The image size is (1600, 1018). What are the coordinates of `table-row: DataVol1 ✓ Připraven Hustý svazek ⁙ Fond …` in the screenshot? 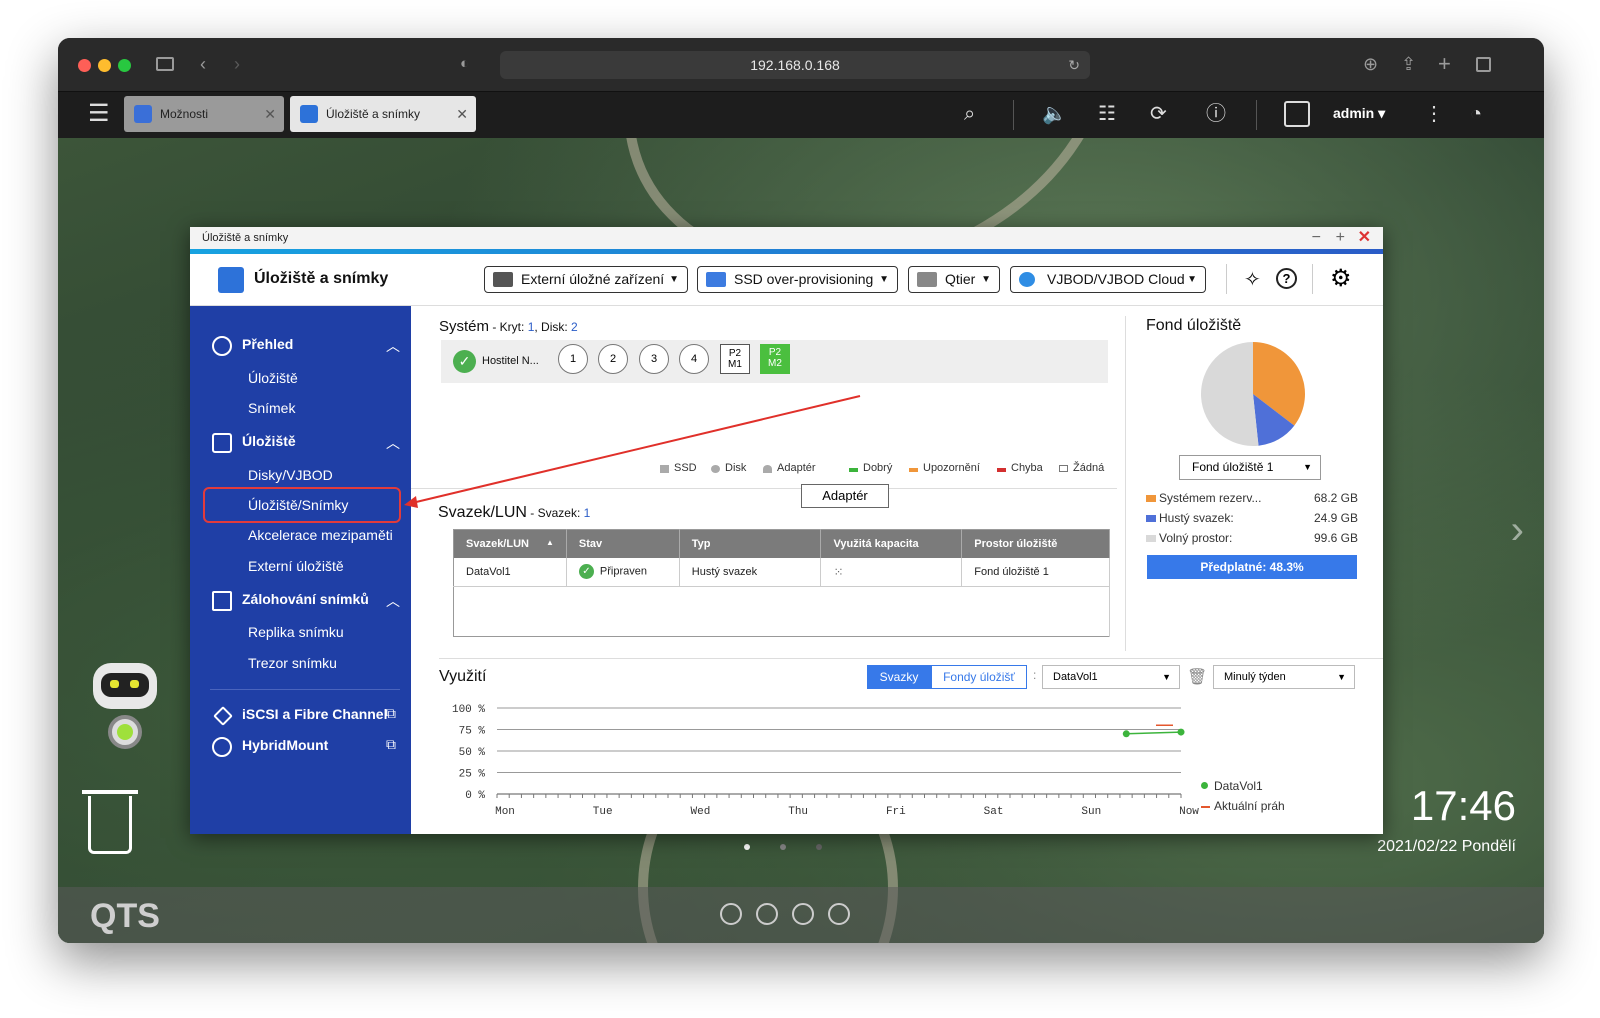 It's located at (781, 572).